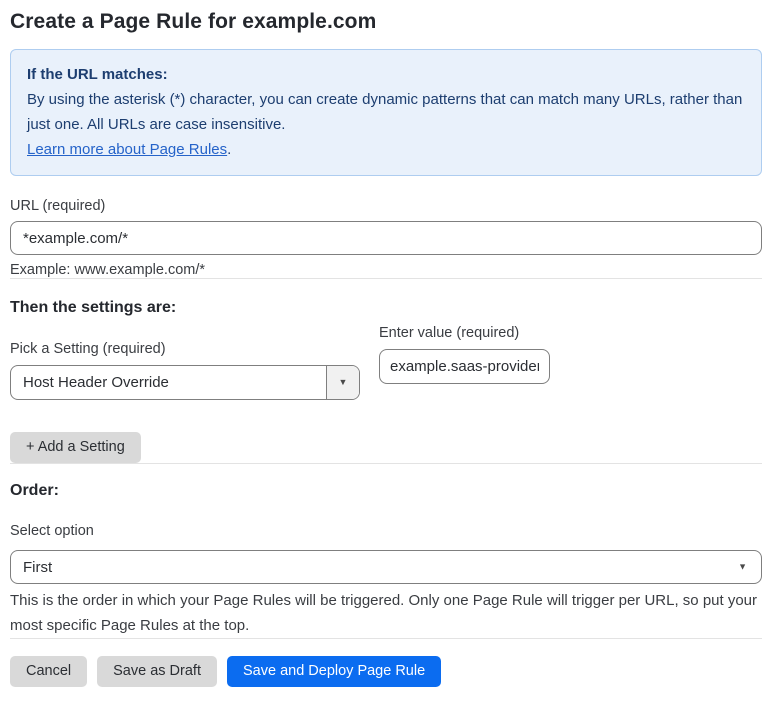  What do you see at coordinates (34, 490) in the screenshot?
I see `order-section-heading: Order:` at bounding box center [34, 490].